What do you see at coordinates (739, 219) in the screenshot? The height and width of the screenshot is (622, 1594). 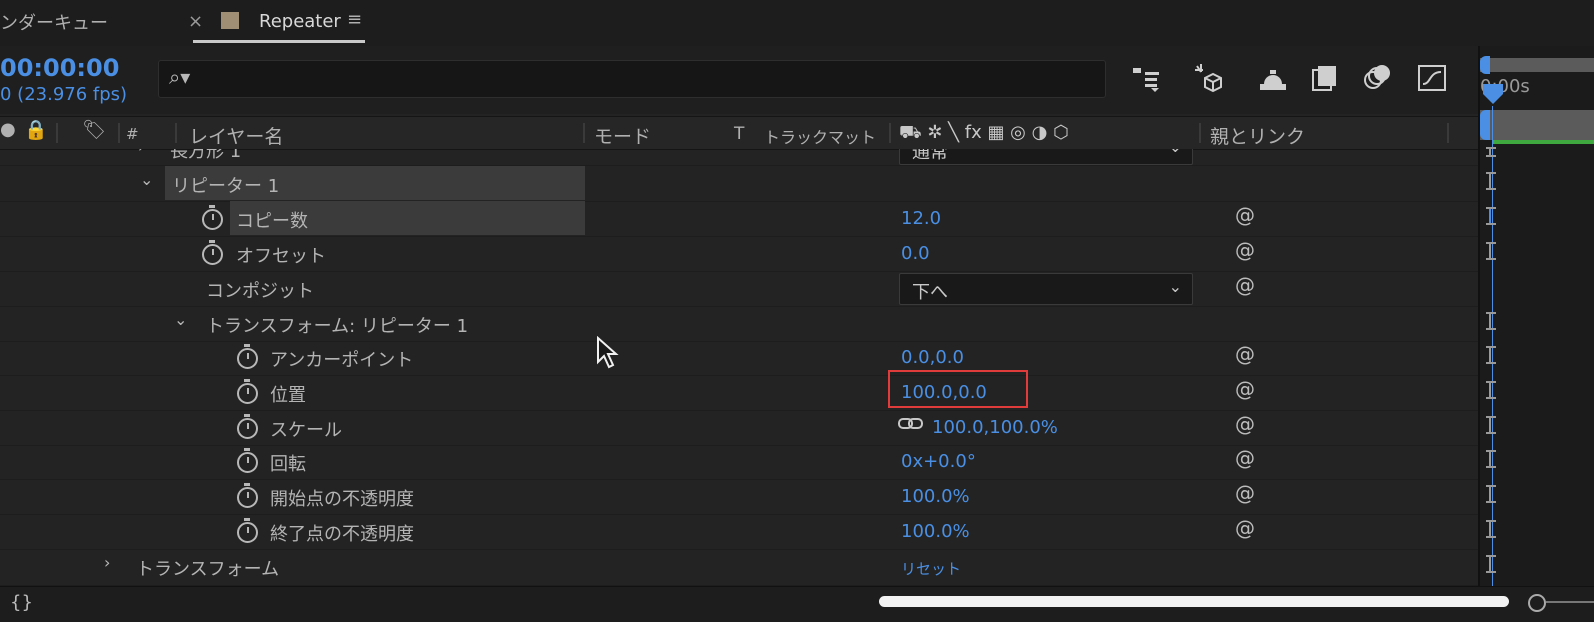 I see `property-row: コピー数 12.0 @` at bounding box center [739, 219].